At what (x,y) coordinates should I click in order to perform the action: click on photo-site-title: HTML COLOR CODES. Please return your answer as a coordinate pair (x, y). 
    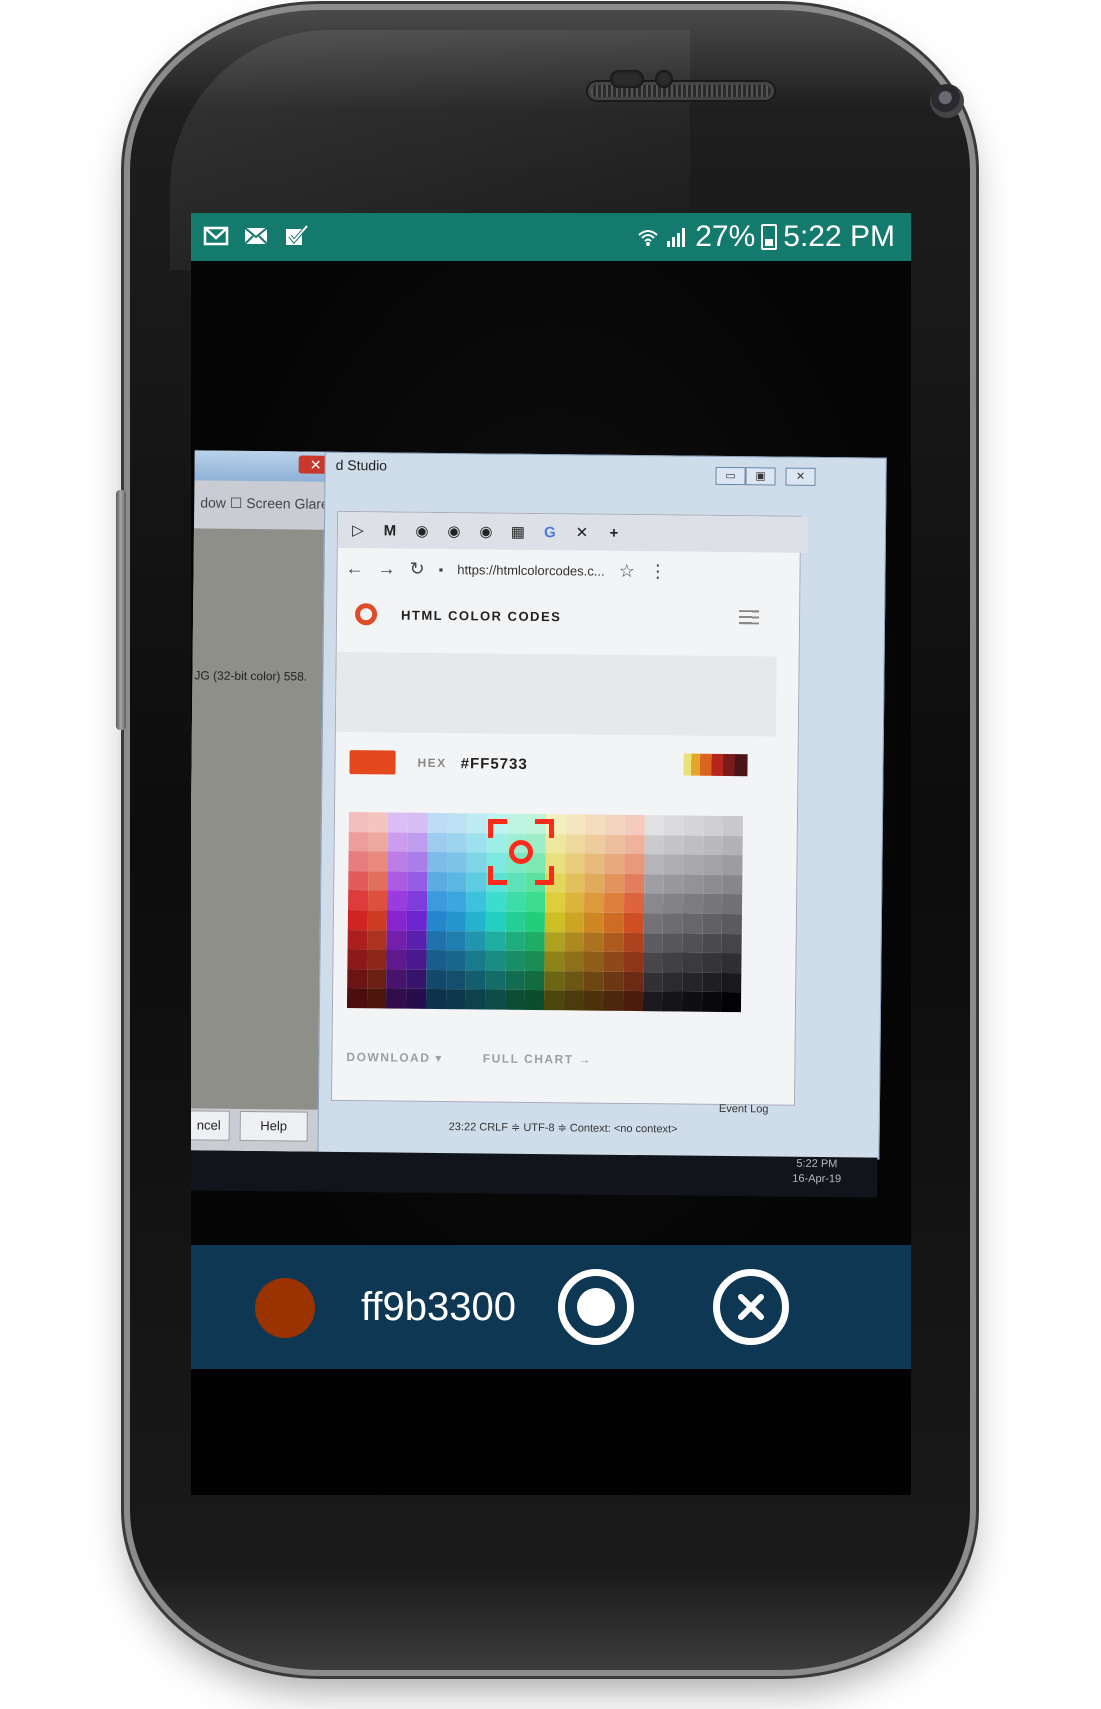
    Looking at the image, I should click on (481, 615).